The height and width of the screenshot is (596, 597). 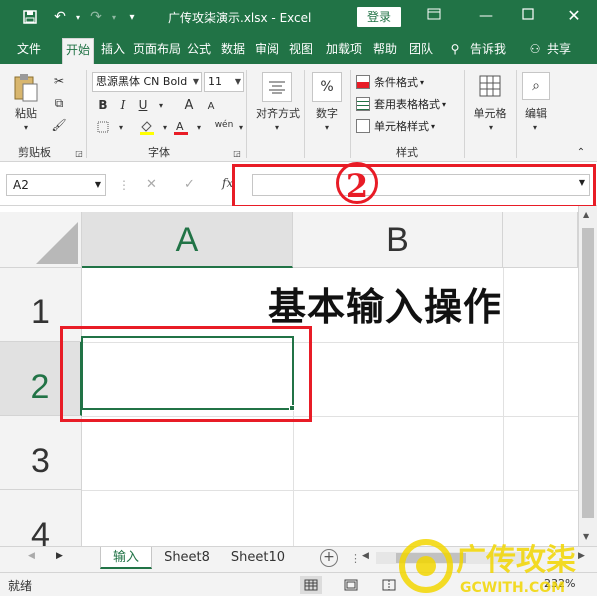 What do you see at coordinates (398, 240) in the screenshot?
I see `column-header-b: B` at bounding box center [398, 240].